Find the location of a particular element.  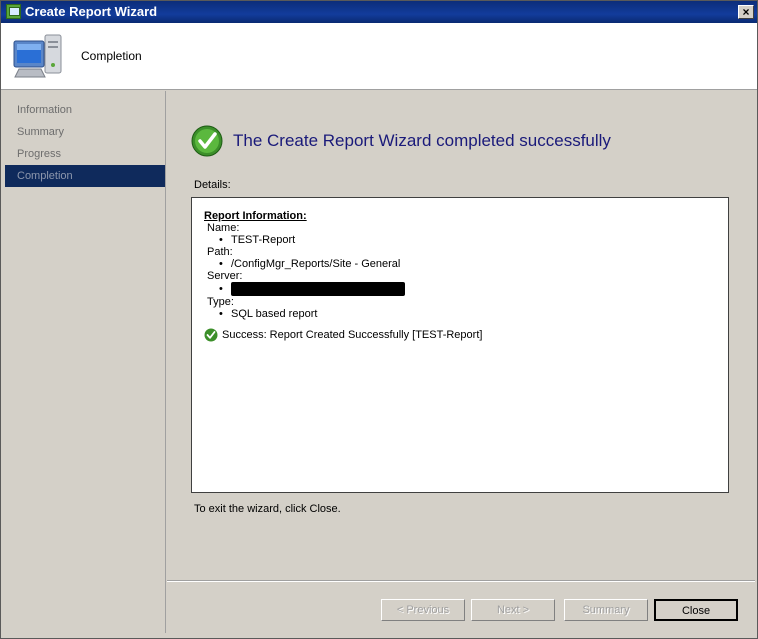

report-information-heading: Report Information: is located at coordinates (255, 216).